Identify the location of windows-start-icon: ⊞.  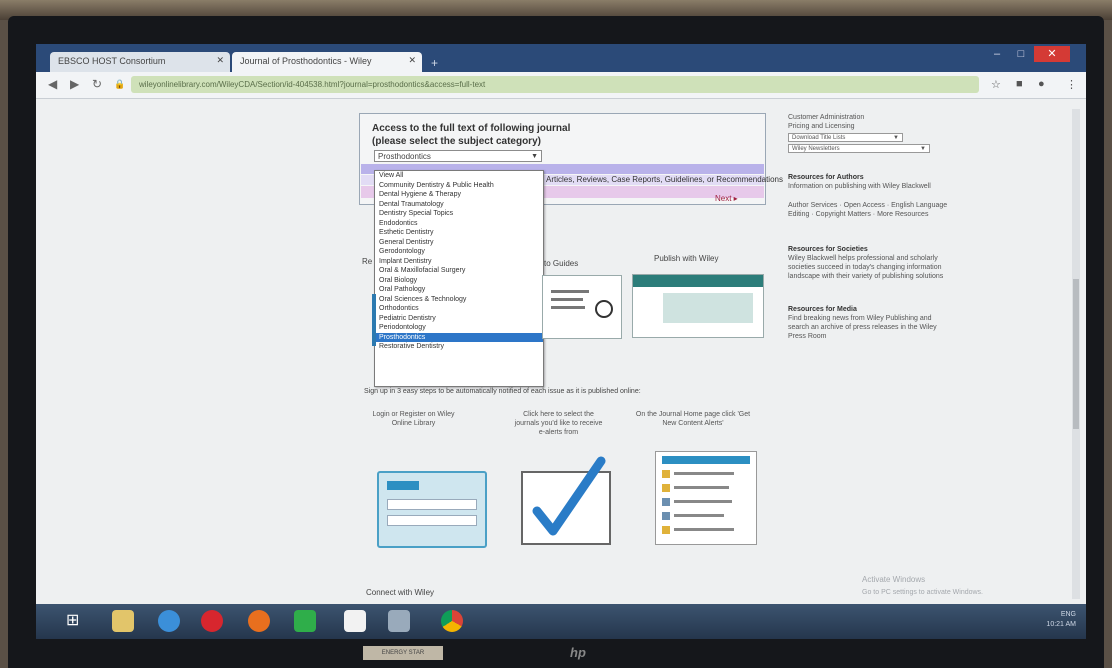
(77, 621).